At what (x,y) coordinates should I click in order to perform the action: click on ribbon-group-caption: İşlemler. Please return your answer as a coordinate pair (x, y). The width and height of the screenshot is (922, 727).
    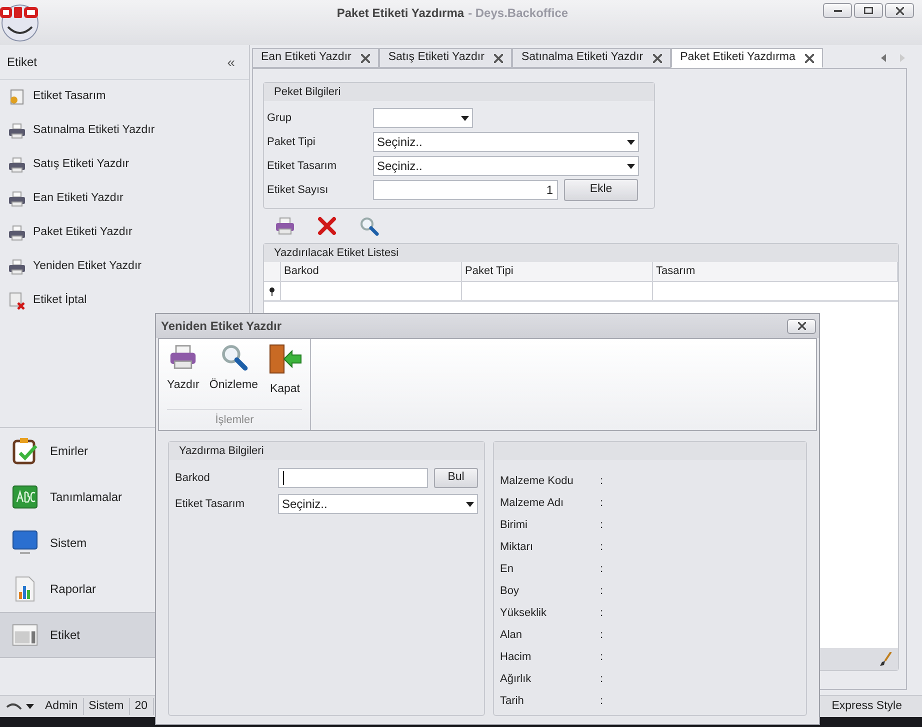
    Looking at the image, I should click on (234, 418).